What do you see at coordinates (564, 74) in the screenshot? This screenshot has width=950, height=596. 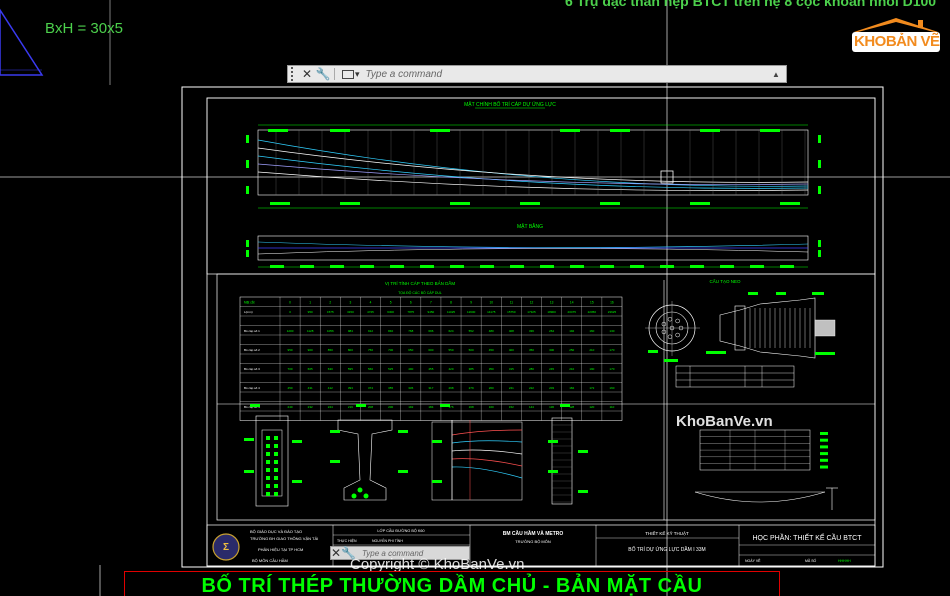 I see `command-input` at bounding box center [564, 74].